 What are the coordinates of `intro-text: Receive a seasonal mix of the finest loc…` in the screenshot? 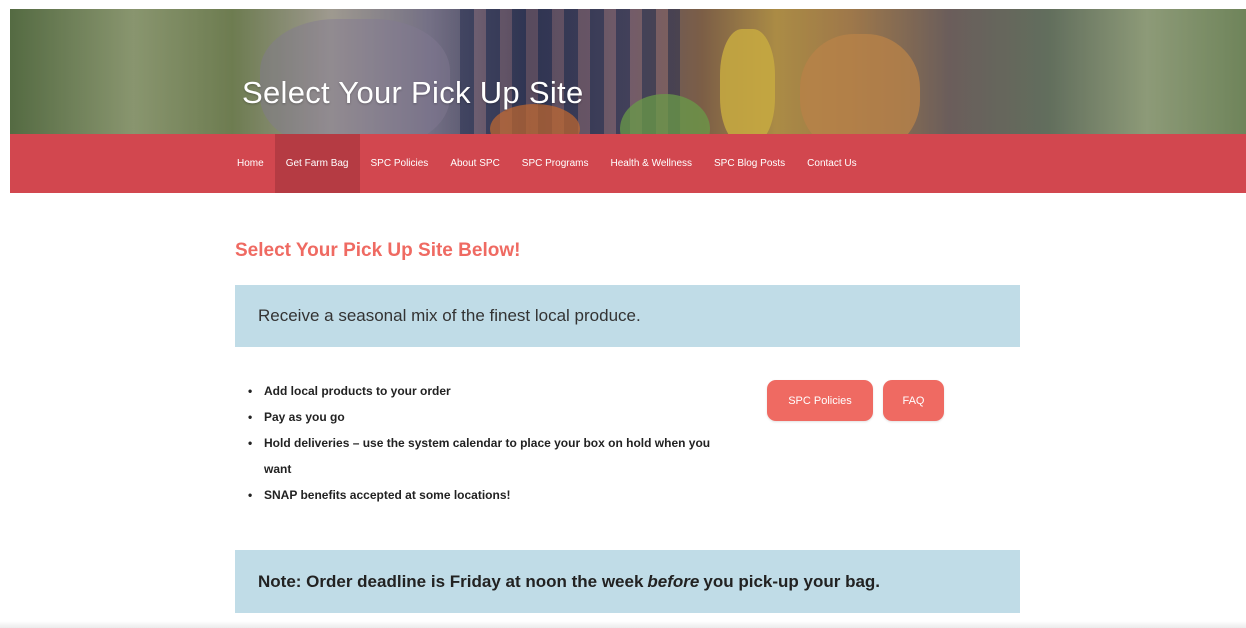 It's located at (449, 315).